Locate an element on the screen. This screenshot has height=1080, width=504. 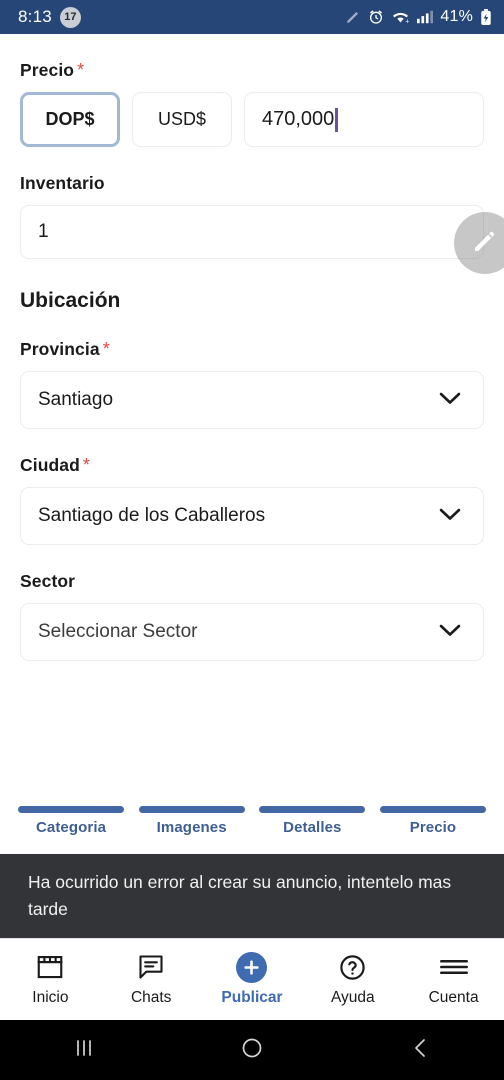
step-precio: Precio is located at coordinates (432, 821).